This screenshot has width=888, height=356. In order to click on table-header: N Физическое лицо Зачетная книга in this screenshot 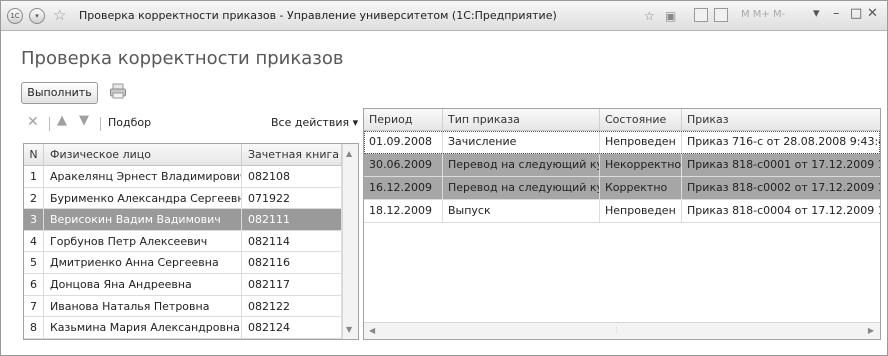, I will do `click(191, 155)`.